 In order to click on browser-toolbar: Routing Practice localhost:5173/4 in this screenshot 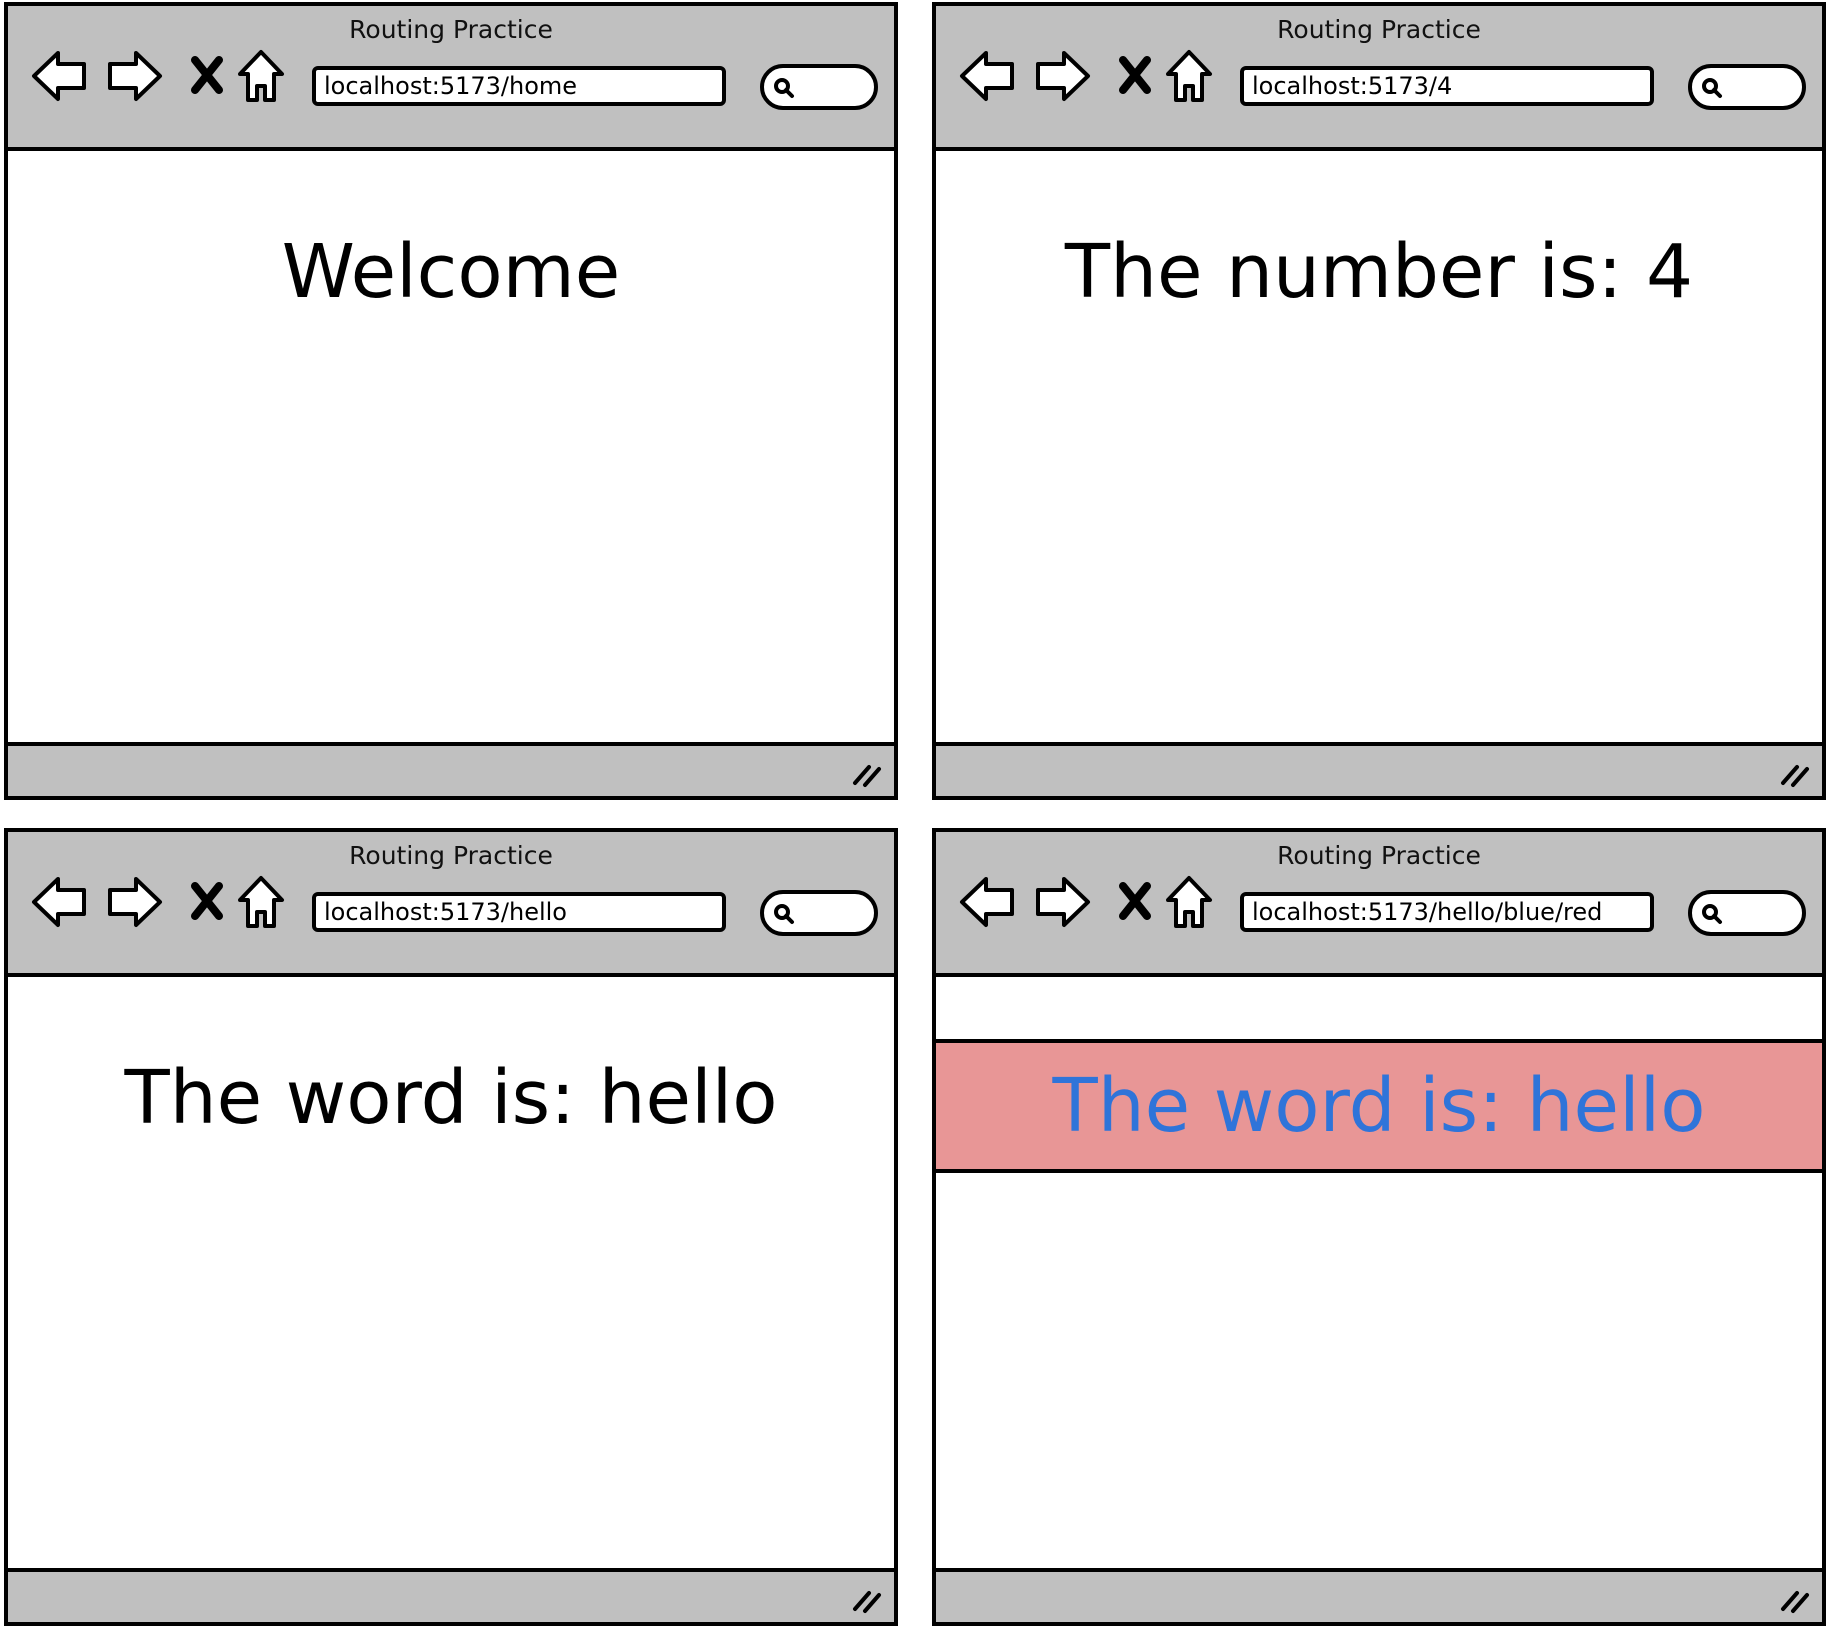, I will do `click(1379, 78)`.